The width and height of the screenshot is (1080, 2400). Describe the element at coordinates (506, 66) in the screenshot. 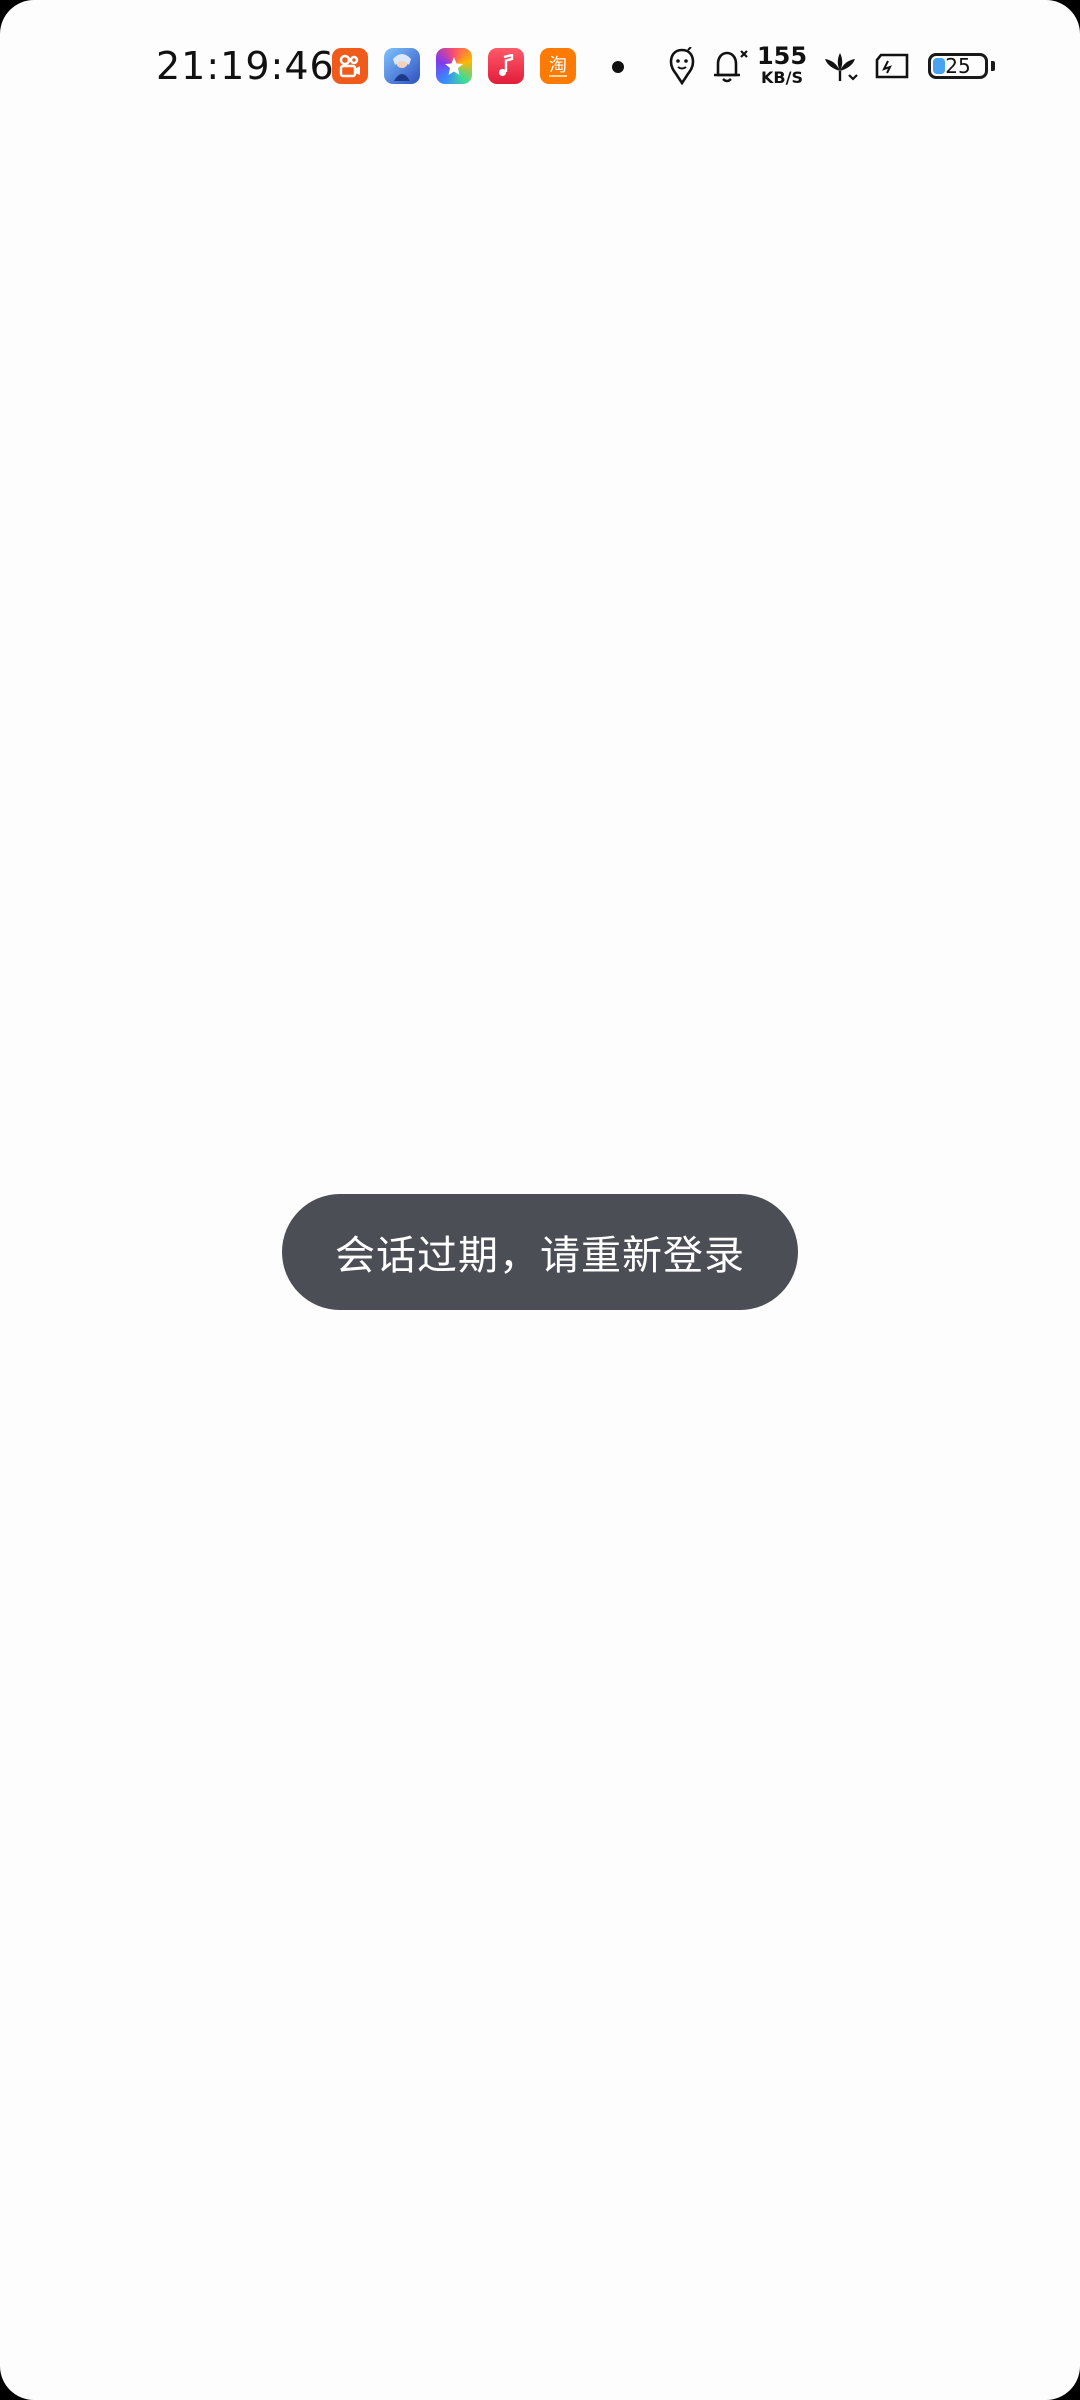

I see `music-icon` at that location.